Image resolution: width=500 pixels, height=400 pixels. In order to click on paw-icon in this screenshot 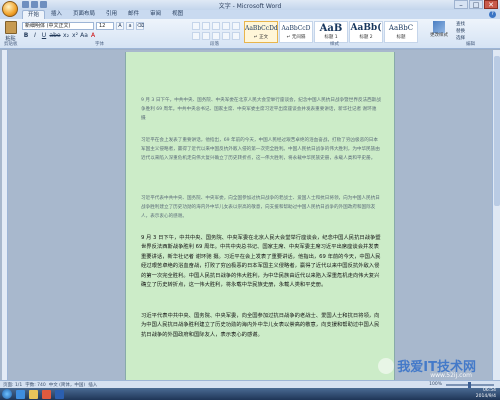, I will do `click(386, 365)`.